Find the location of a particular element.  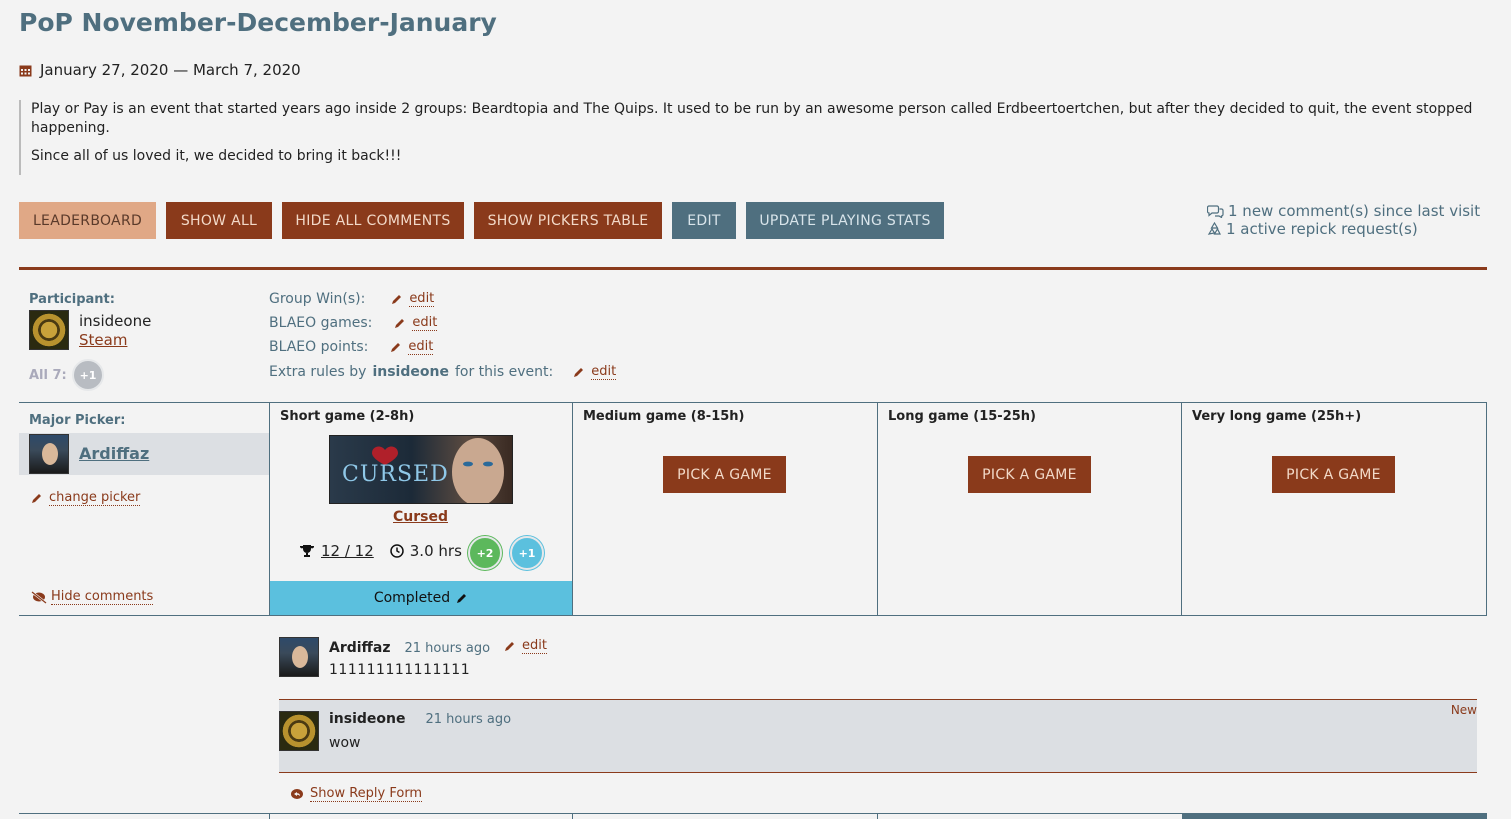

status-completed: Completed is located at coordinates (421, 598).